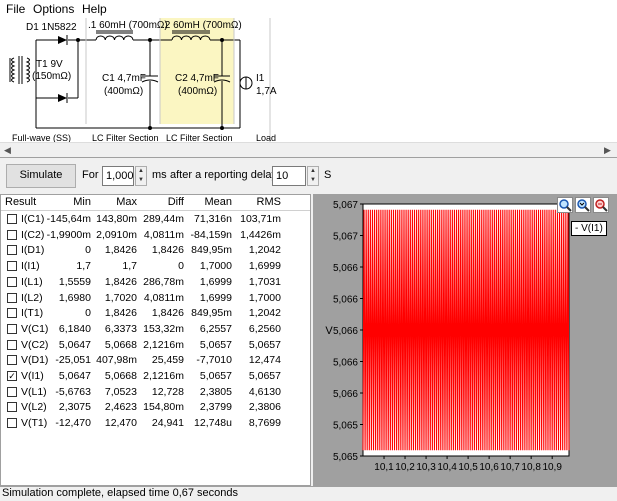 Image resolution: width=617 pixels, height=501 pixels. What do you see at coordinates (384, 467) in the screenshot?
I see `x-tick-label: 10,1` at bounding box center [384, 467].